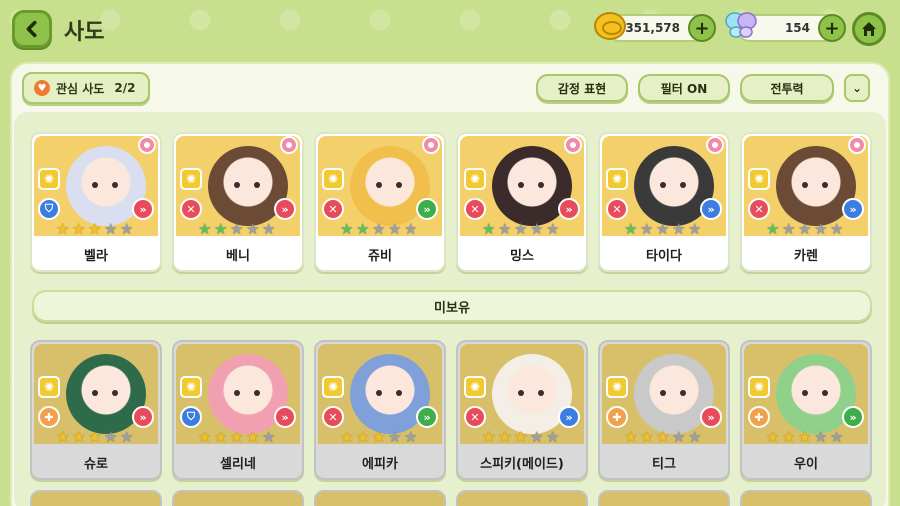 This screenshot has height=506, width=900. What do you see at coordinates (522, 410) in the screenshot?
I see `character-card: ✺ ✕» ★ ★ ★ ★ ★ 스피키(메이드)` at bounding box center [522, 410].